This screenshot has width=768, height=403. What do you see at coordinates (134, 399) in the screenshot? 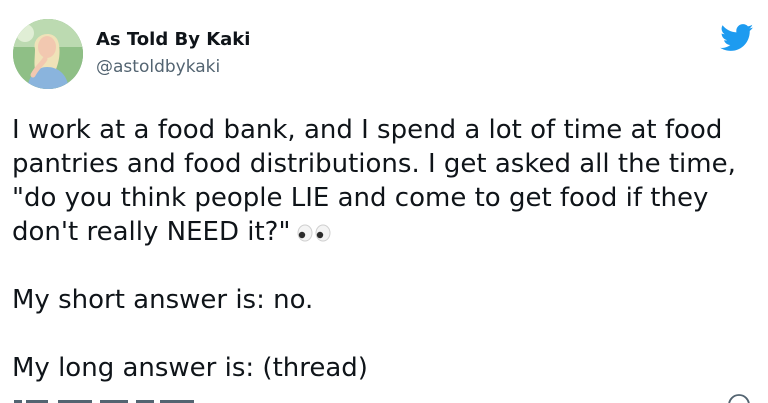
I see `timestamp-cropped` at bounding box center [134, 399].